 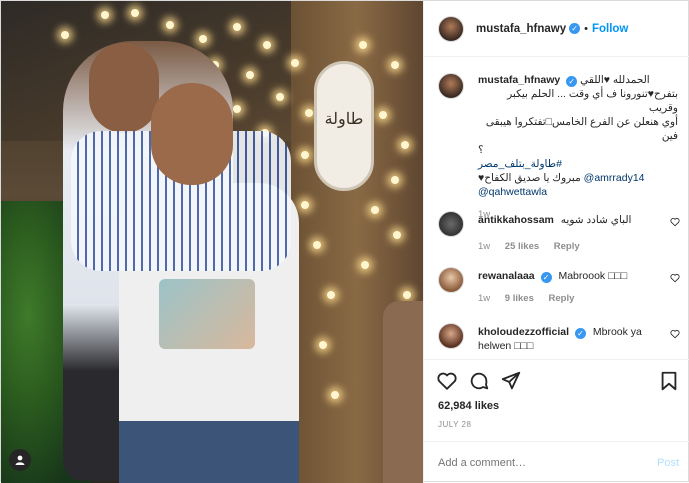 I want to click on likes-count: 62,984 likes, so click(x=468, y=406).